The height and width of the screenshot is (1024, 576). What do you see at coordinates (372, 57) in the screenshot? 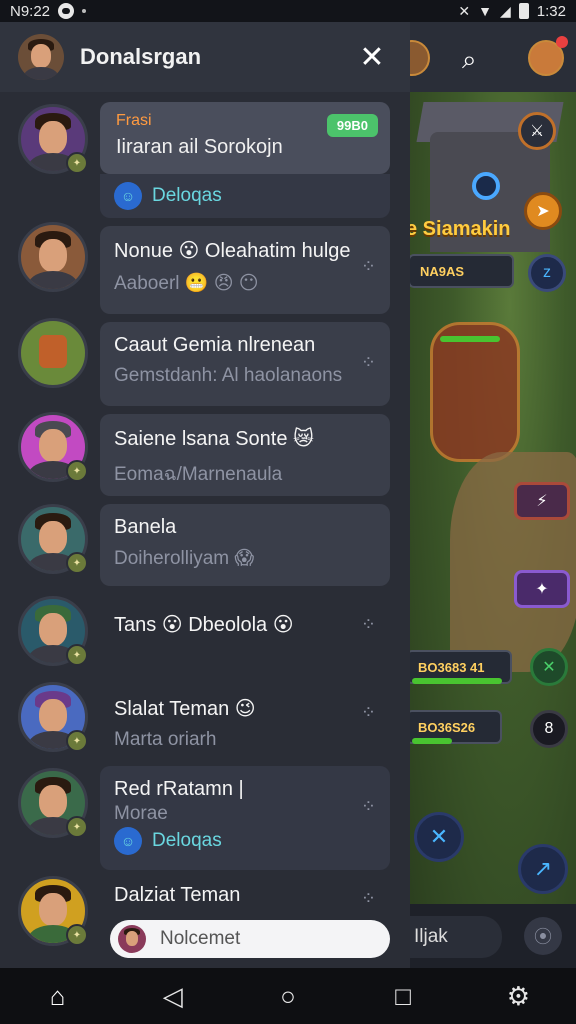
I see `close-icon: ✕` at bounding box center [372, 57].